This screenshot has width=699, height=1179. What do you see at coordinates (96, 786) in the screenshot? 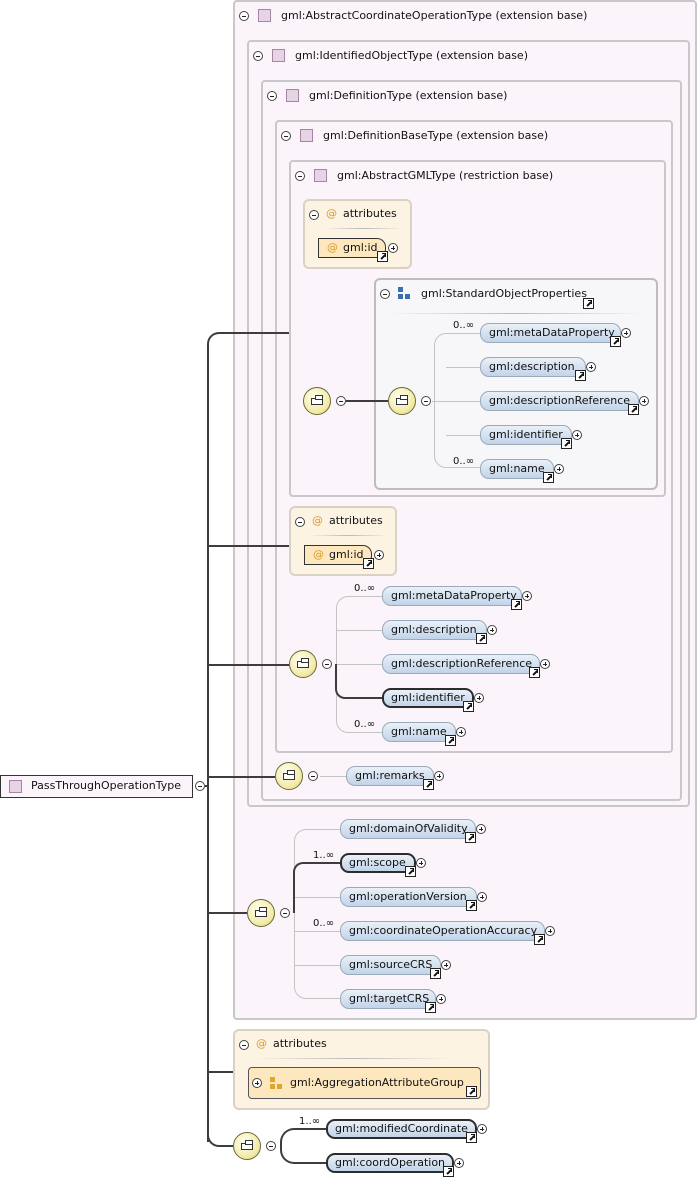
I see `root-type: PassThroughOperationType` at bounding box center [96, 786].